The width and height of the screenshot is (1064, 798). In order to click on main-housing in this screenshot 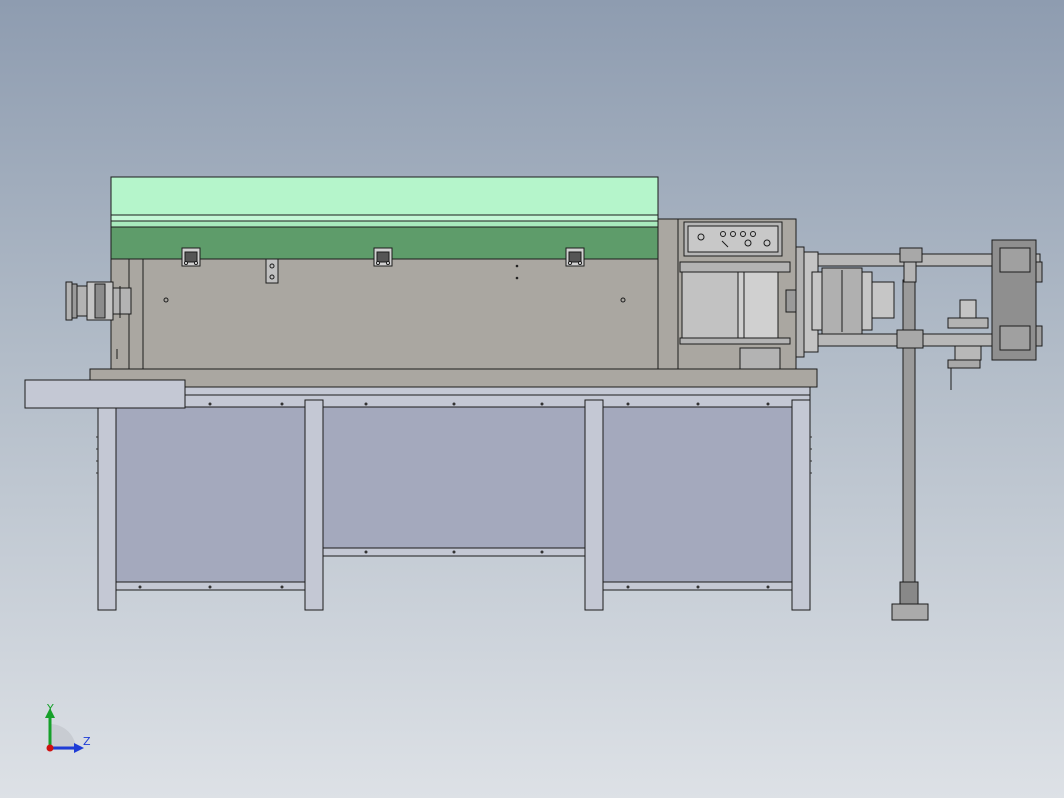, I will do `click(384, 314)`.